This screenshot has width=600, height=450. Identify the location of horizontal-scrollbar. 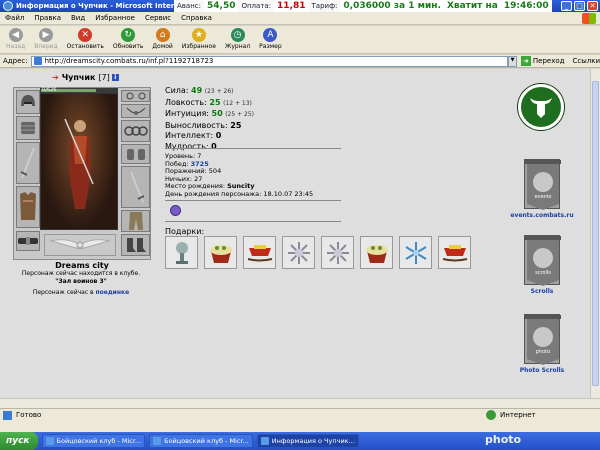
(300, 403).